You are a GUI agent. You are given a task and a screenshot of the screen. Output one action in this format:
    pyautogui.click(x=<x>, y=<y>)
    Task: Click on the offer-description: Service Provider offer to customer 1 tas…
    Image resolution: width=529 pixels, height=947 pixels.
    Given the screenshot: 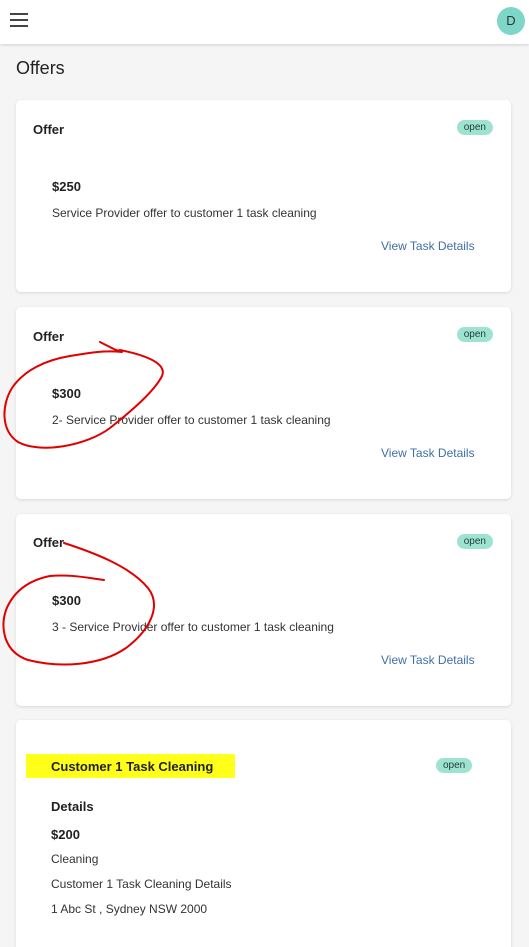 What is the action you would take?
    pyautogui.click(x=184, y=213)
    